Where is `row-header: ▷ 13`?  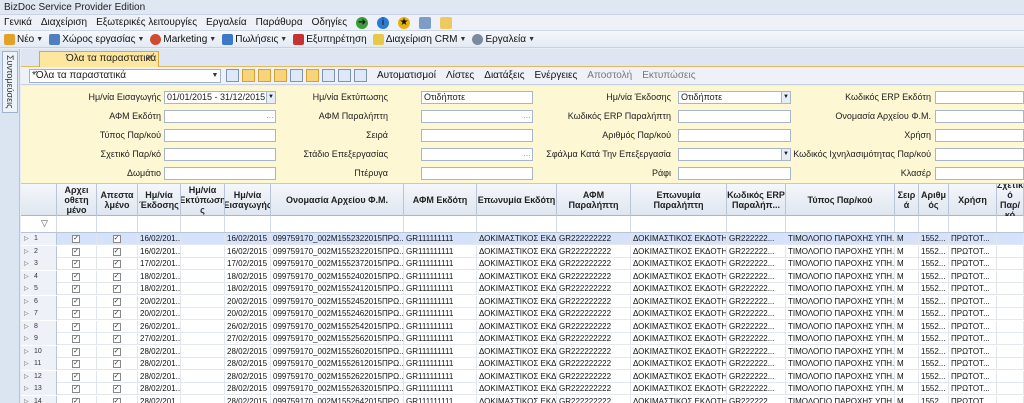 row-header: ▷ 13 is located at coordinates (39, 389).